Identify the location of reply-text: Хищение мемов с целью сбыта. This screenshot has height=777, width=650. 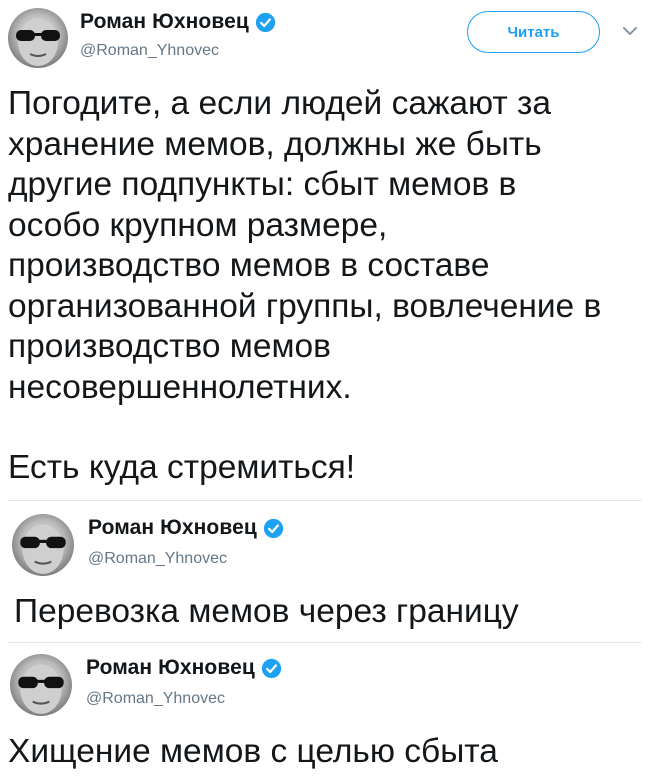
(253, 751).